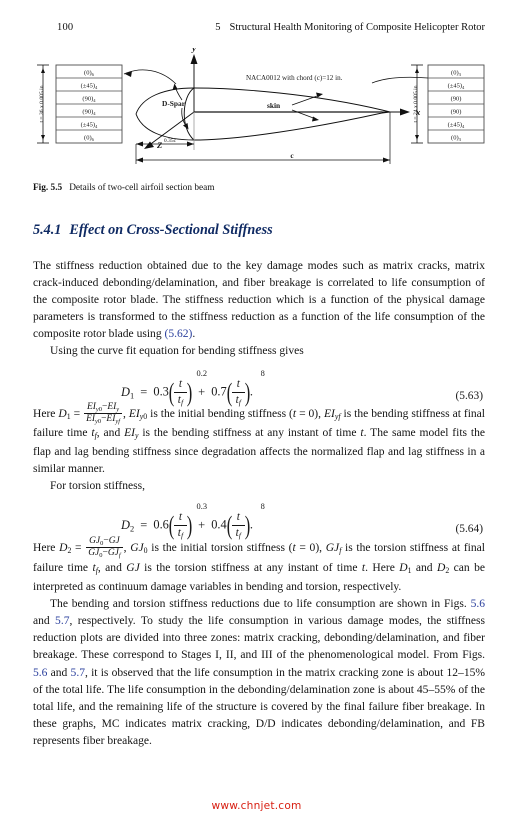 This screenshot has height=833, width=513. What do you see at coordinates (238, 534) in the screenshot?
I see `eq564-den2: tf` at bounding box center [238, 534].